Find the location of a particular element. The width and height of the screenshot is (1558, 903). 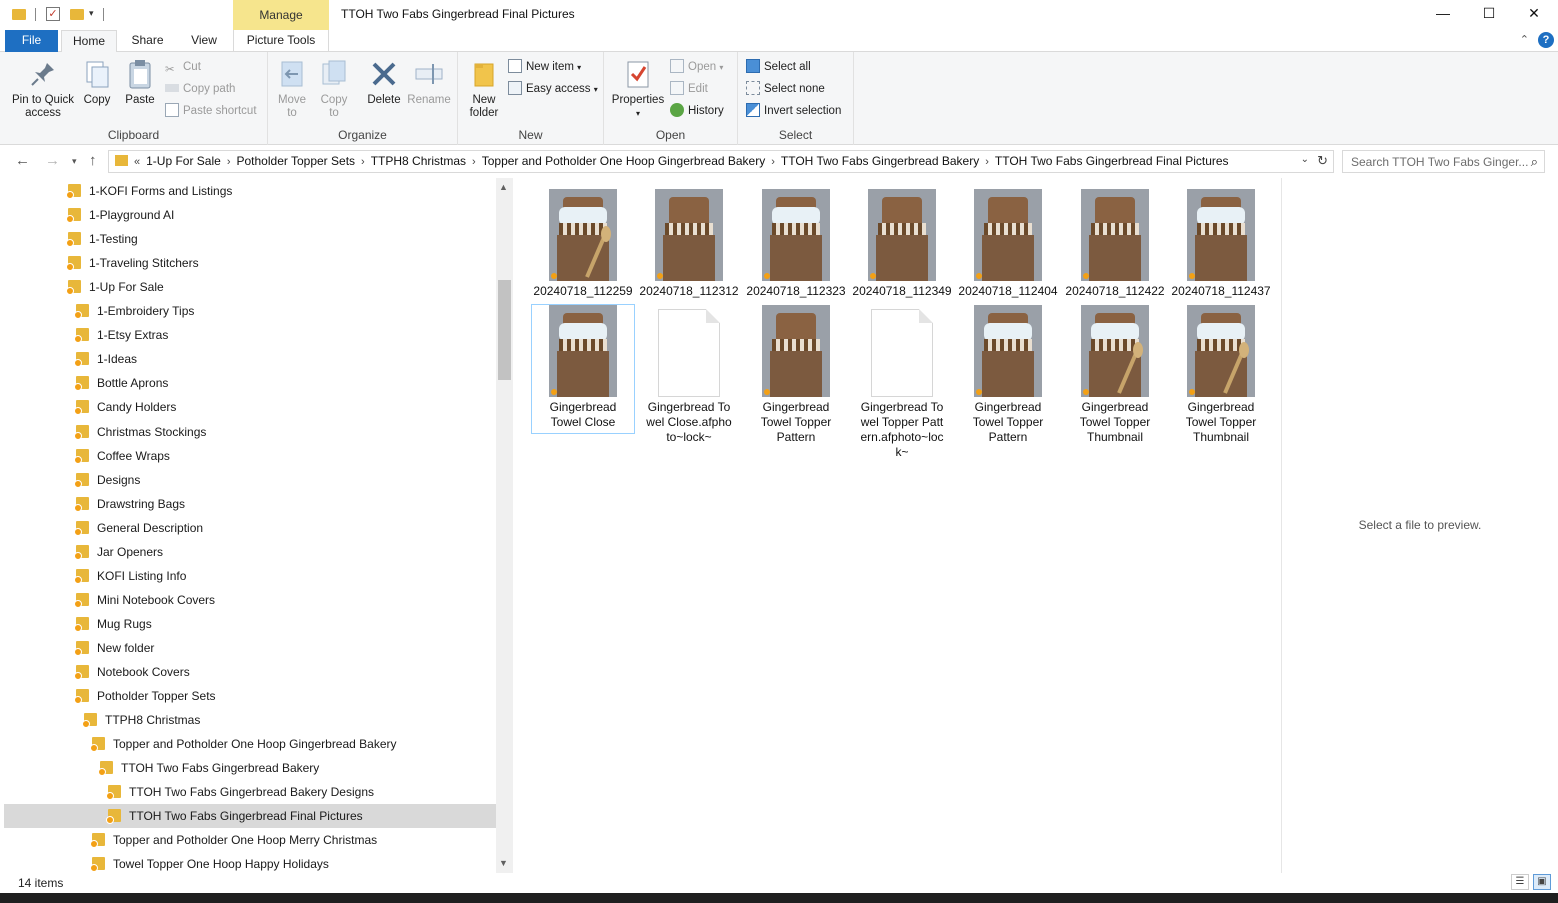

recent-locations-icon: ▾ is located at coordinates (74, 161).